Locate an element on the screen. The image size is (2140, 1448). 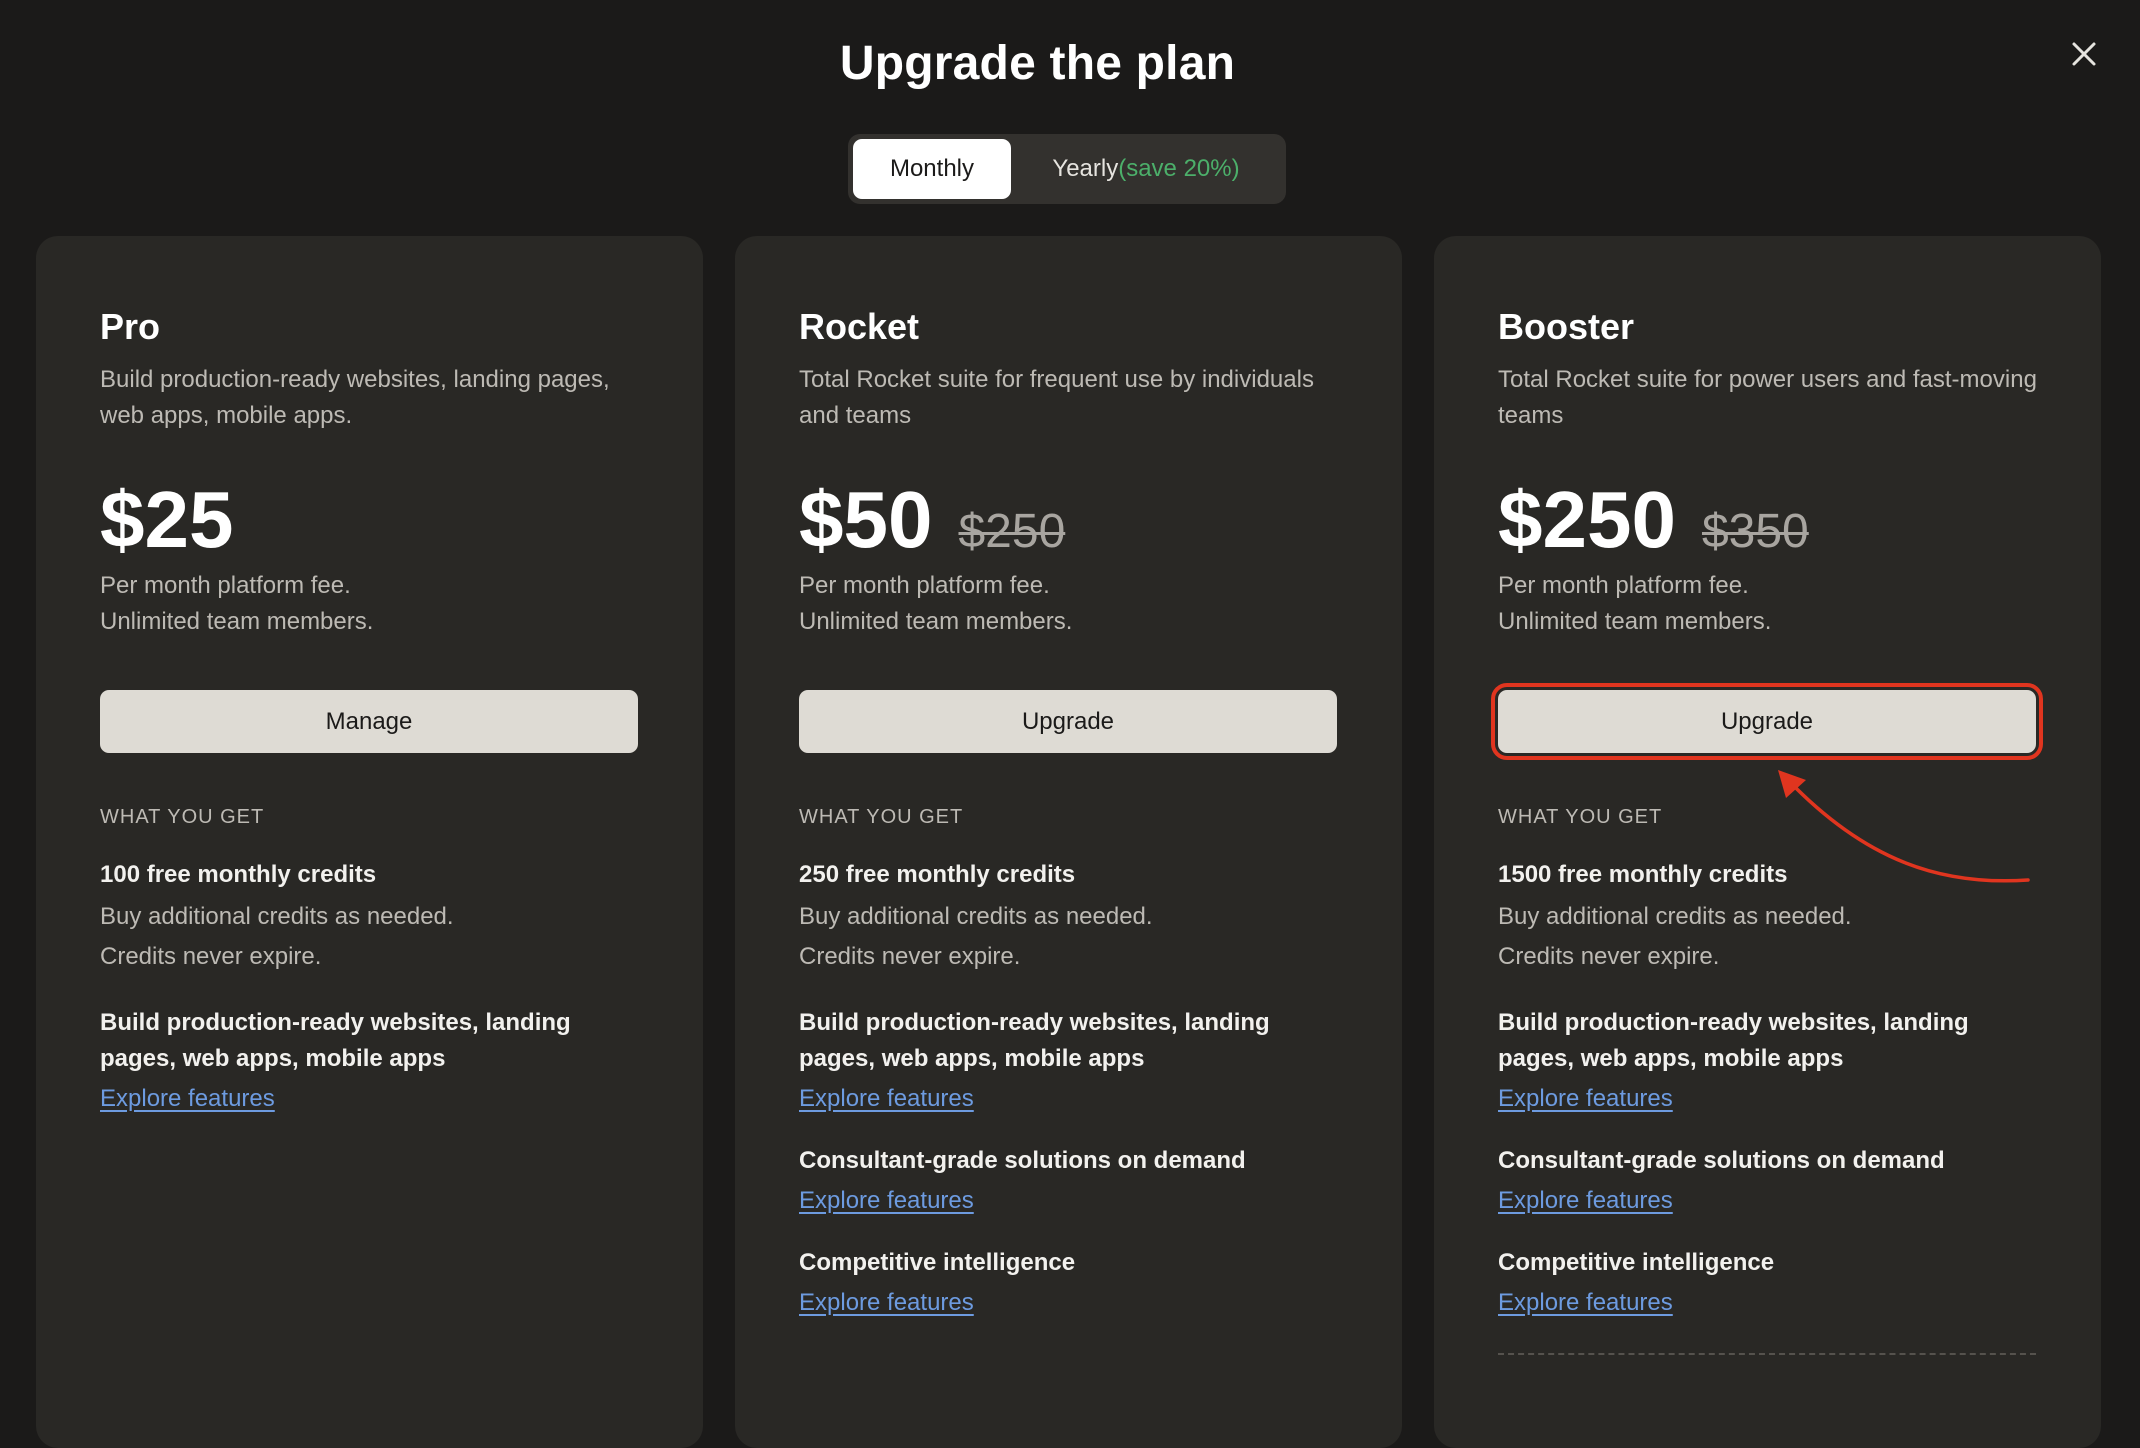
plan-price: $50 is located at coordinates (866, 519).